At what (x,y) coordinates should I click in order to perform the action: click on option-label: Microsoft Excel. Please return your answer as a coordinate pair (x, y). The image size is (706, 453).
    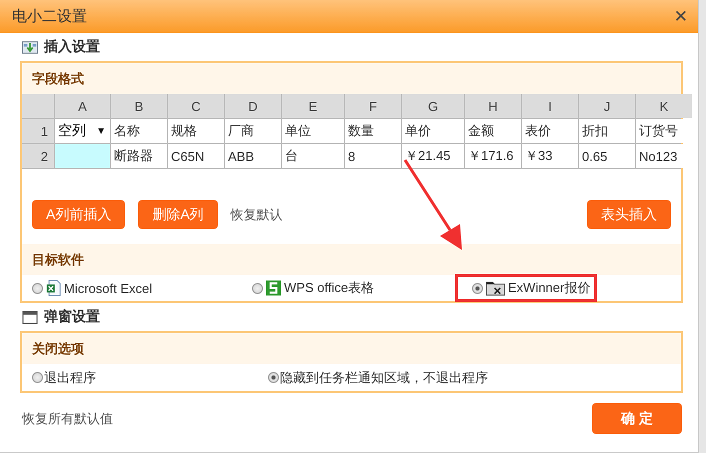
    Looking at the image, I should click on (108, 288).